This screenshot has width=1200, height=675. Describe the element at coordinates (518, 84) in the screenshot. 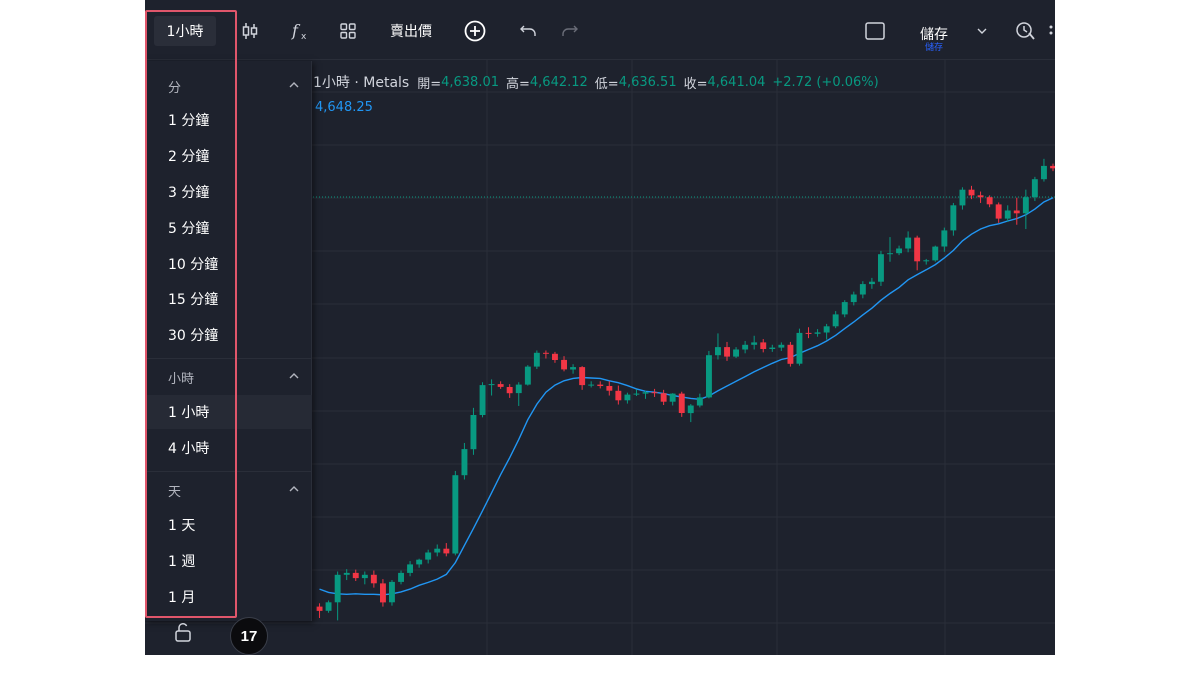

I see `high-label: 高=` at that location.